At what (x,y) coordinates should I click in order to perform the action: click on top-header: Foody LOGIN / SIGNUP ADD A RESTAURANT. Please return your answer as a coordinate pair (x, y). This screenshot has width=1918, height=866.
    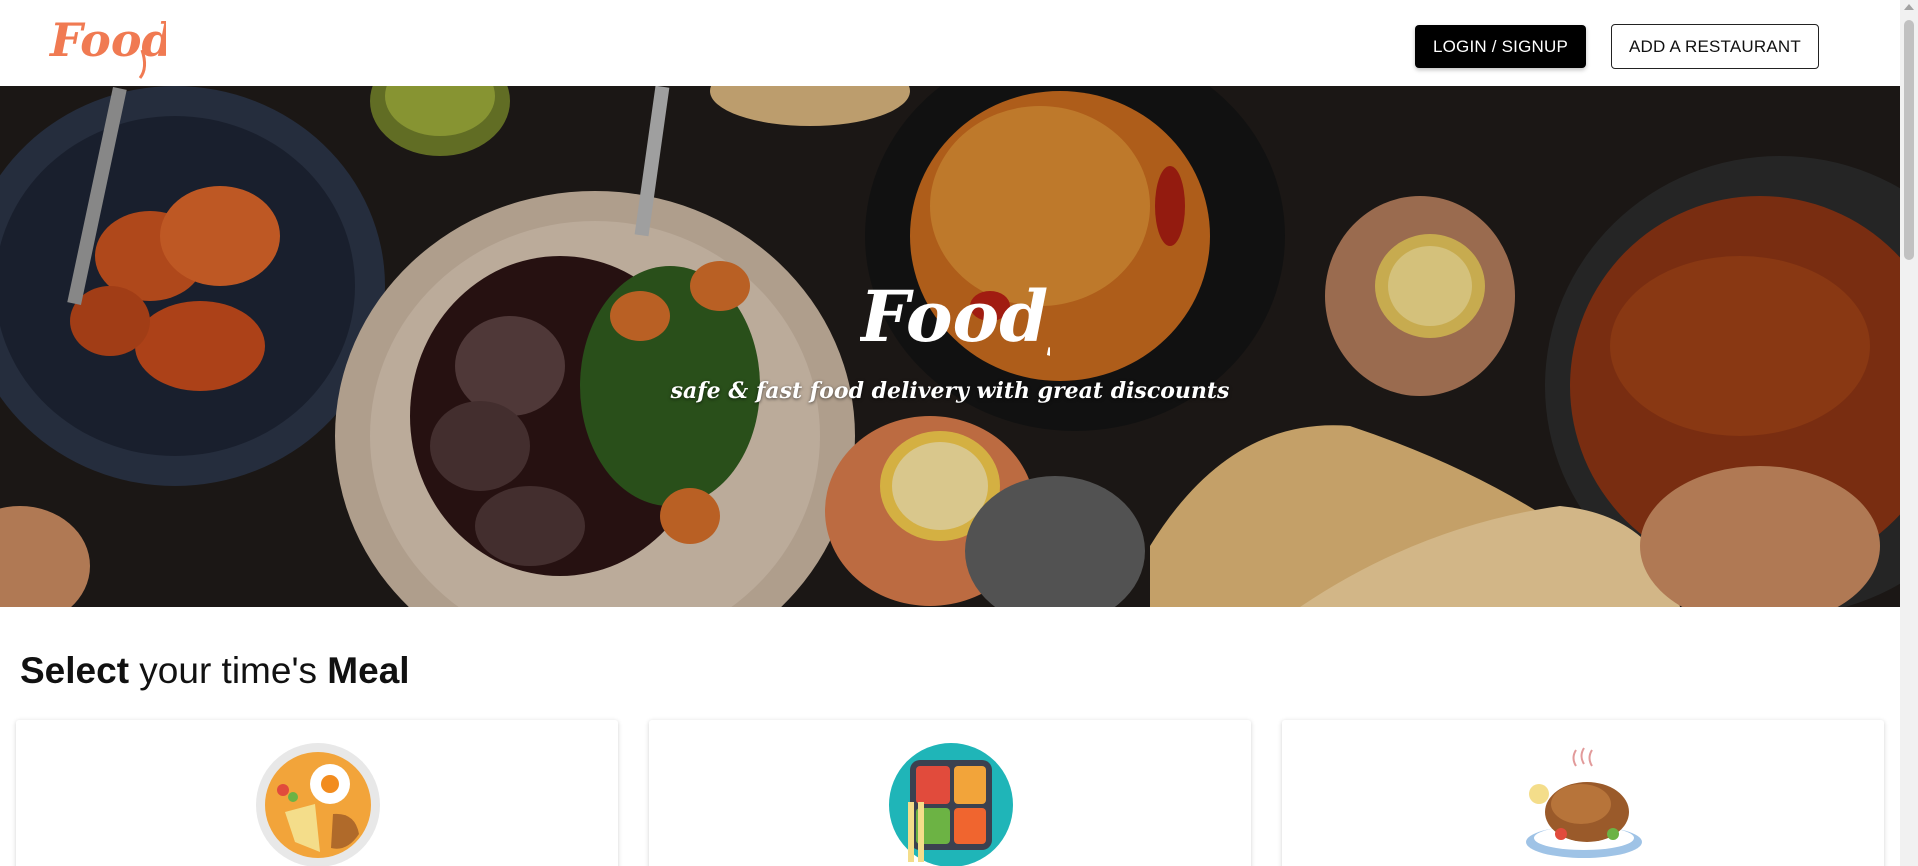
    Looking at the image, I should click on (950, 43).